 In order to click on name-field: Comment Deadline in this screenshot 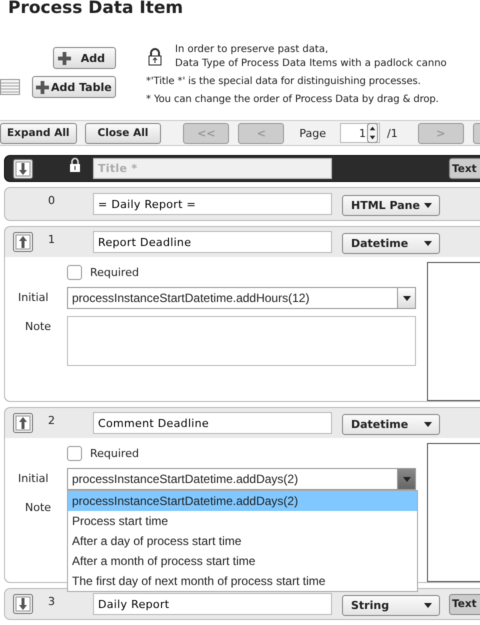, I will do `click(212, 423)`.